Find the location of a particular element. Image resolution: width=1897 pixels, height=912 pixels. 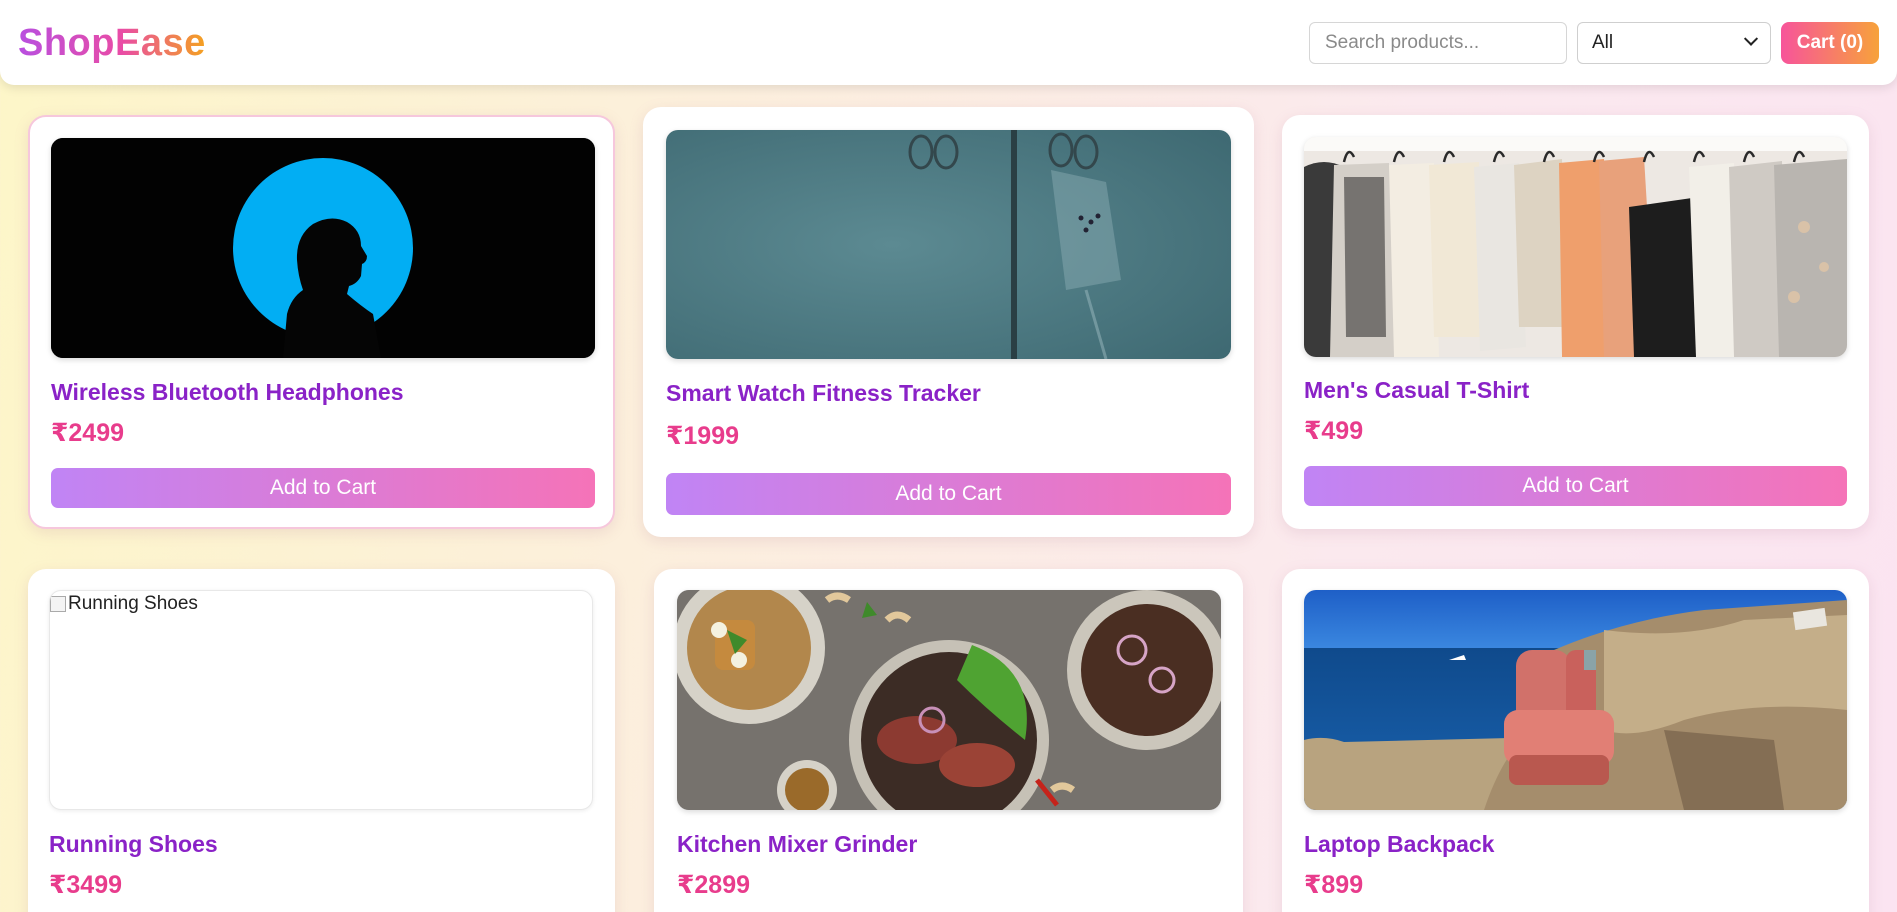

product-title: Smart Watch Fitness Tracker is located at coordinates (823, 393).